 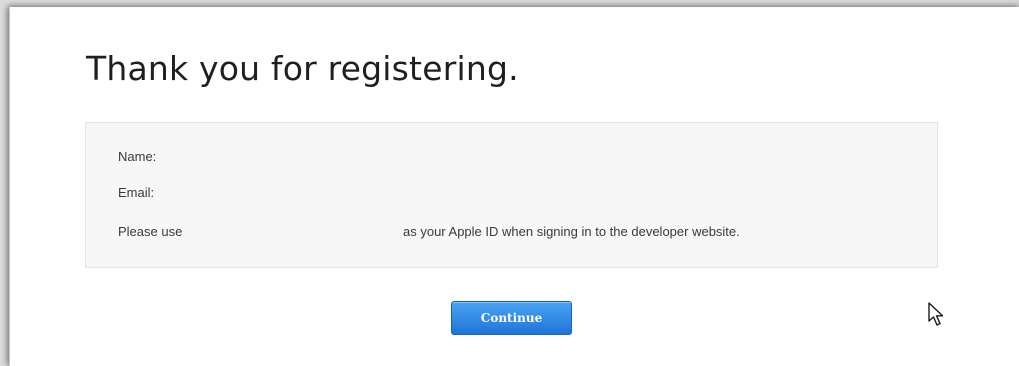 What do you see at coordinates (936, 314) in the screenshot?
I see `mouse-pointer-icon` at bounding box center [936, 314].